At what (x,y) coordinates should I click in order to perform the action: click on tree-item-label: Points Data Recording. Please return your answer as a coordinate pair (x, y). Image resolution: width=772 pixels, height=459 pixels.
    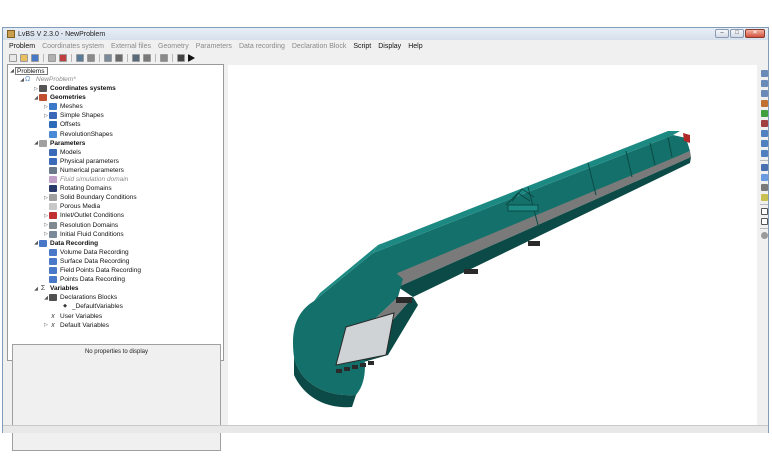
    Looking at the image, I should click on (93, 280).